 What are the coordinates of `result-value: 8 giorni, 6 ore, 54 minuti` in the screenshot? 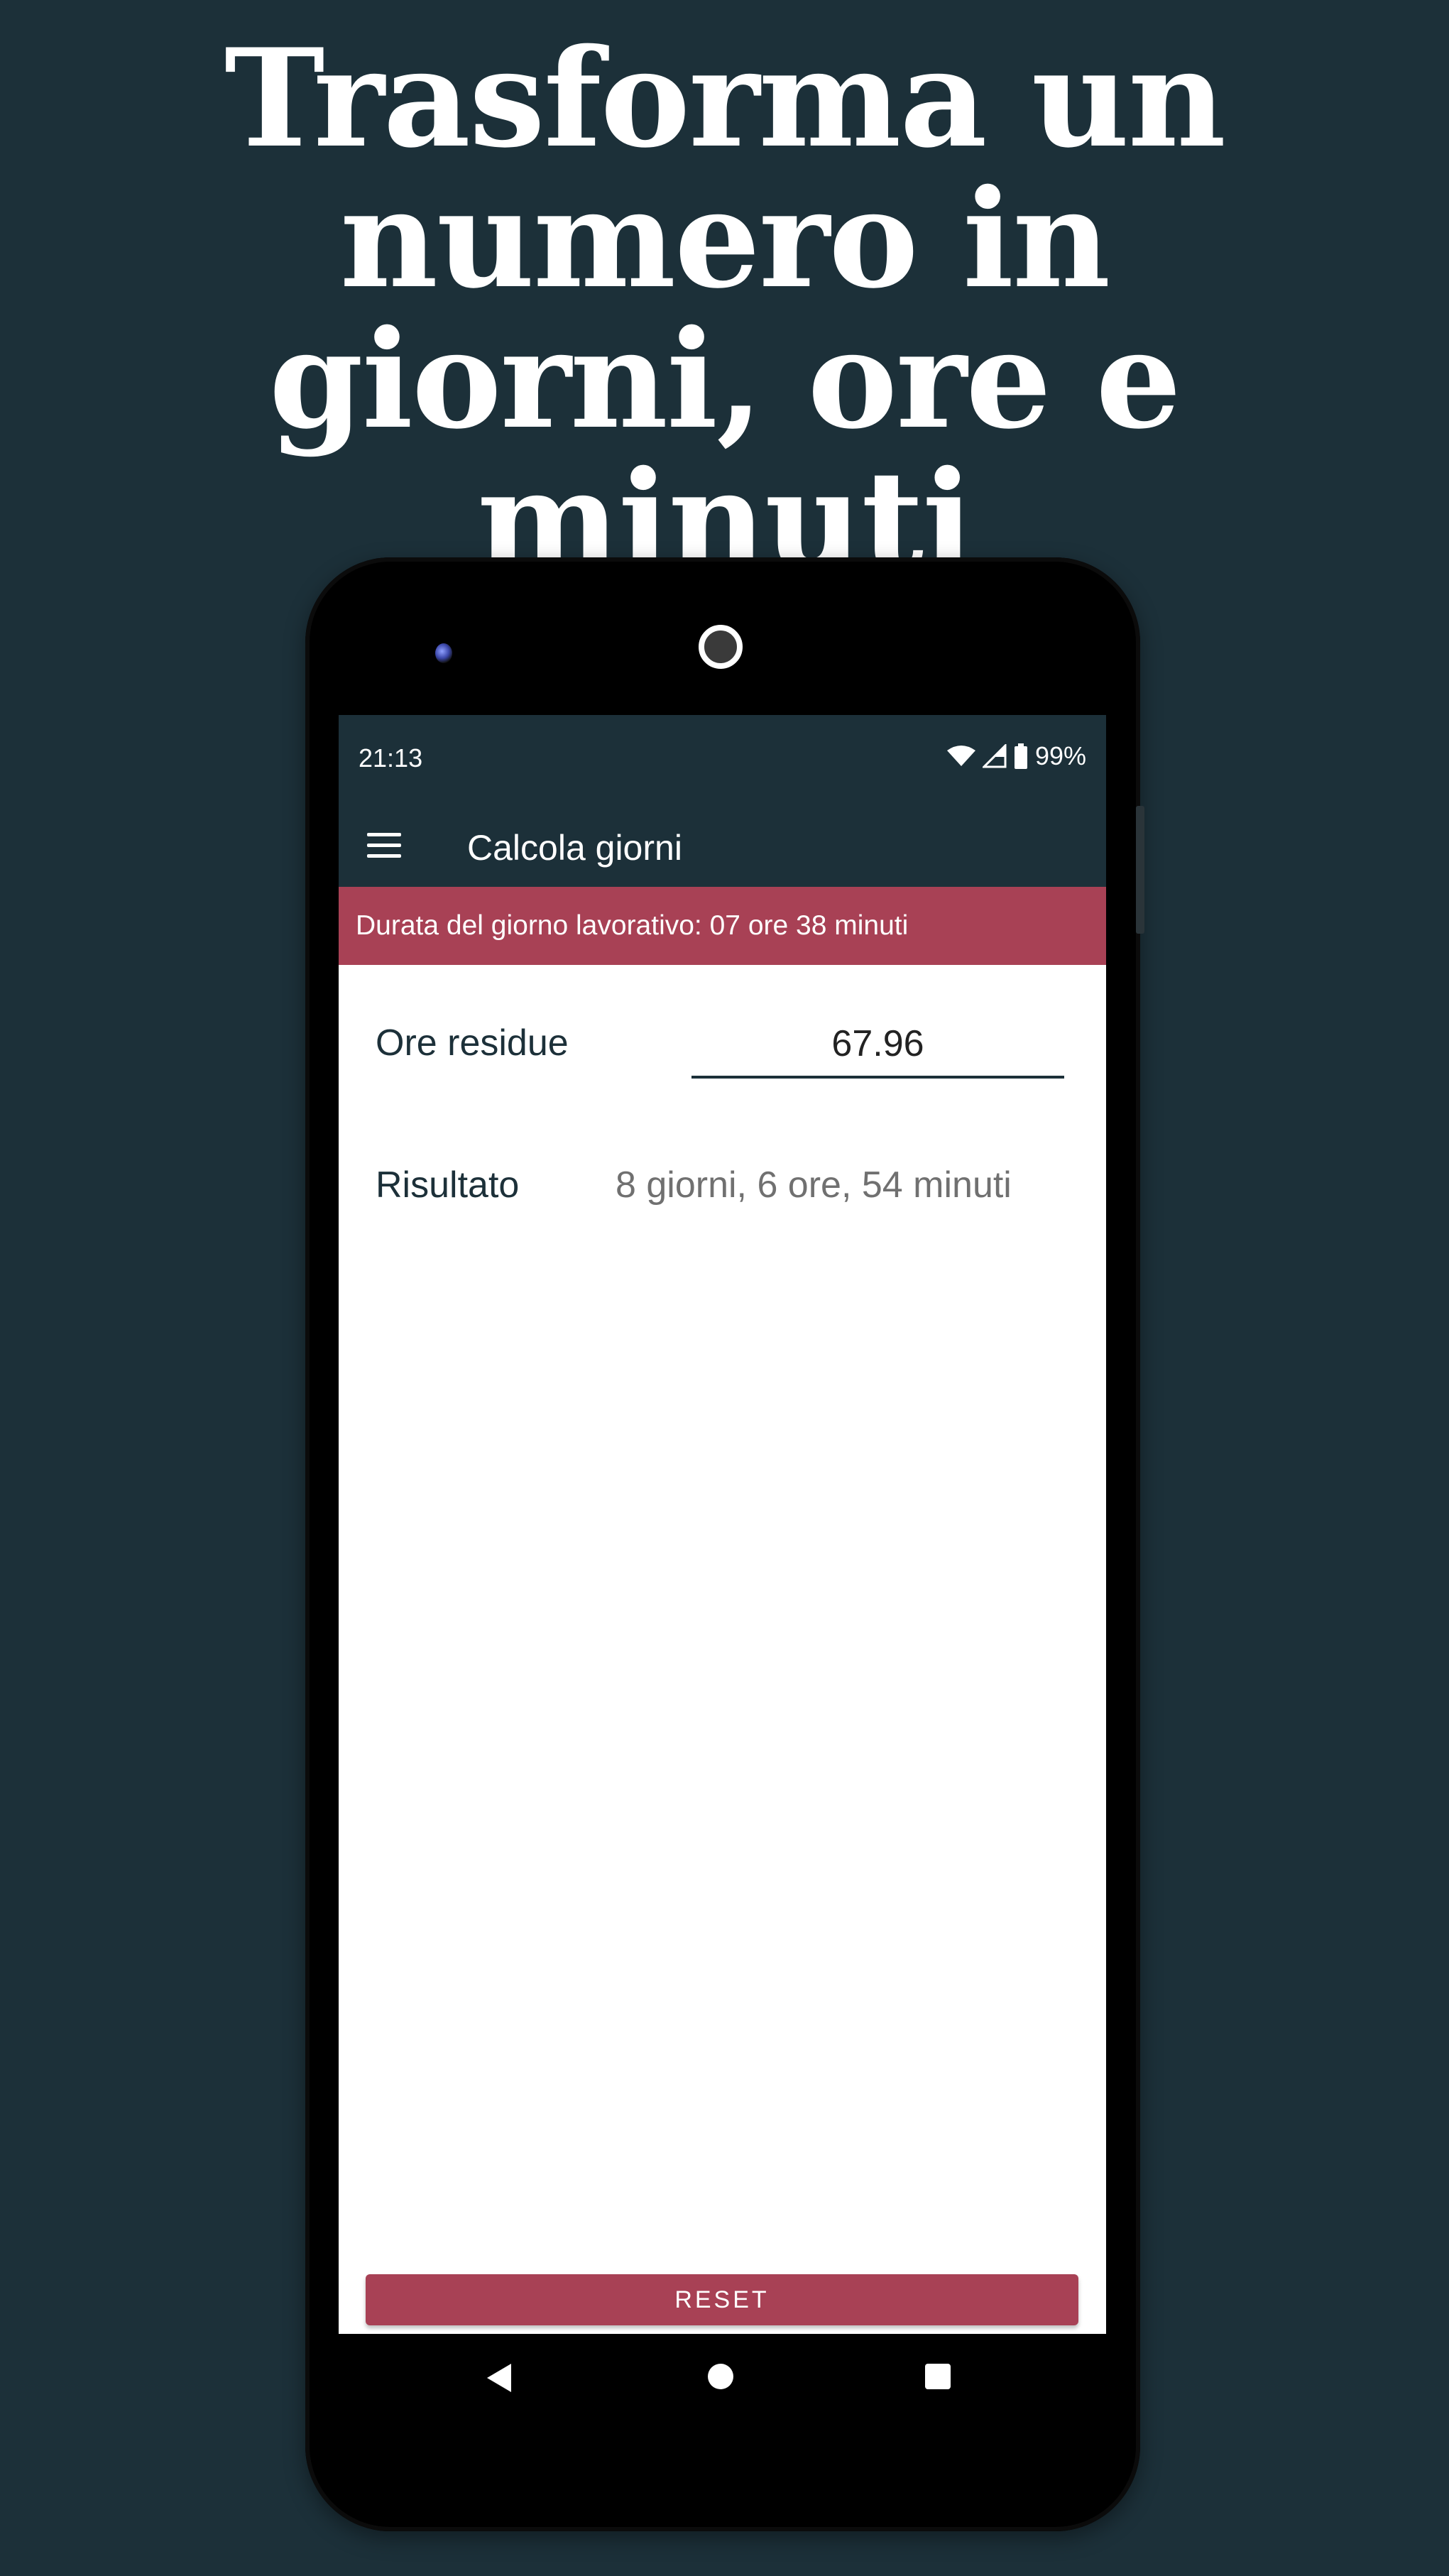 It's located at (814, 1185).